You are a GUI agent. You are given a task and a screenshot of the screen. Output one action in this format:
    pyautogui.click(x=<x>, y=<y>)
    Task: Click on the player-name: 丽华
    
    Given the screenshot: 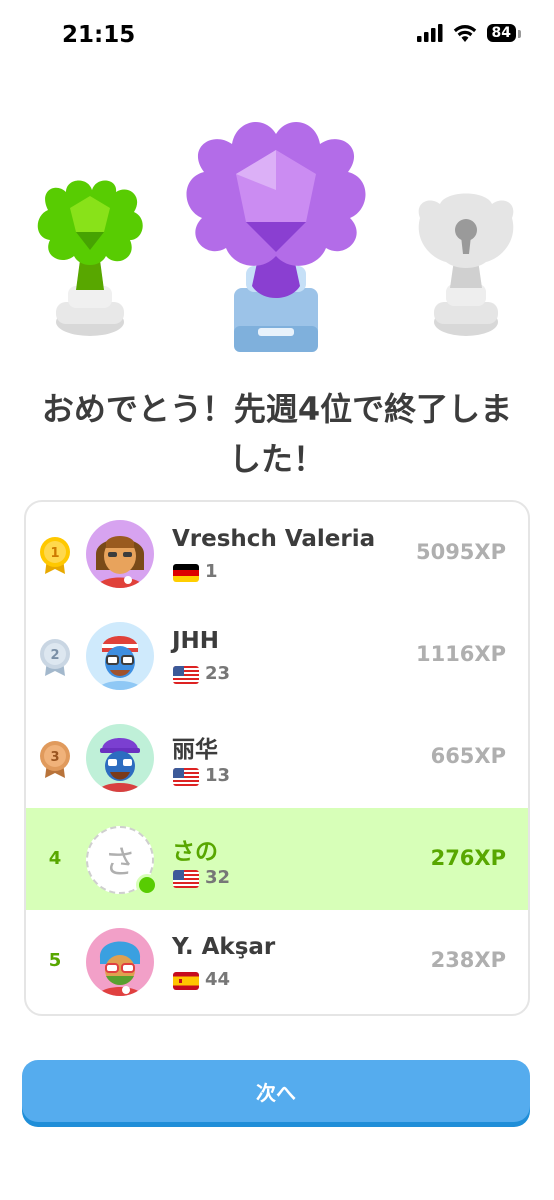 What is the action you would take?
    pyautogui.click(x=195, y=750)
    